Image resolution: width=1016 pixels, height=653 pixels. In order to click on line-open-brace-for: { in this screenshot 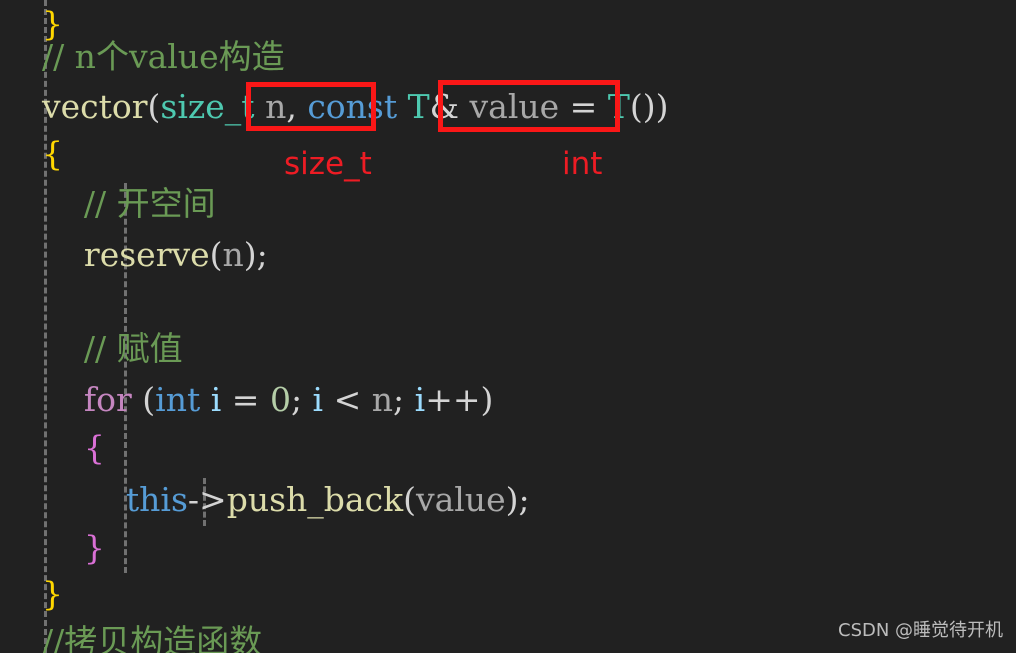, I will do `click(508, 447)`.